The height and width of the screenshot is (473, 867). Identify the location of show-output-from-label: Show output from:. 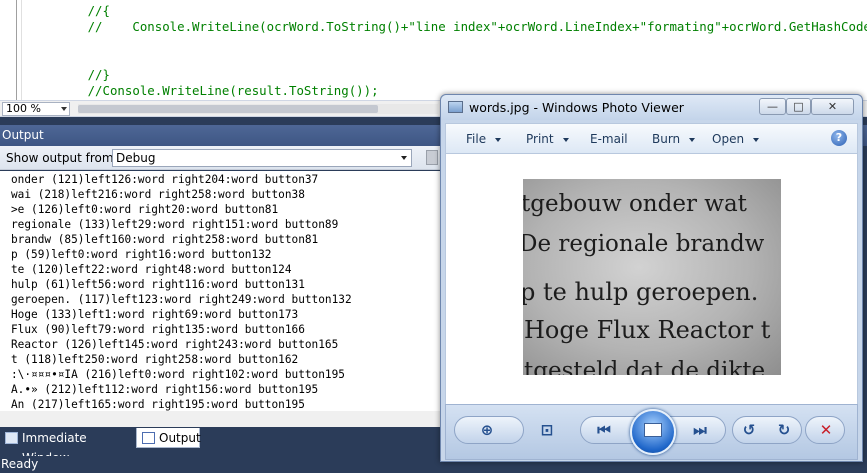
(62, 158).